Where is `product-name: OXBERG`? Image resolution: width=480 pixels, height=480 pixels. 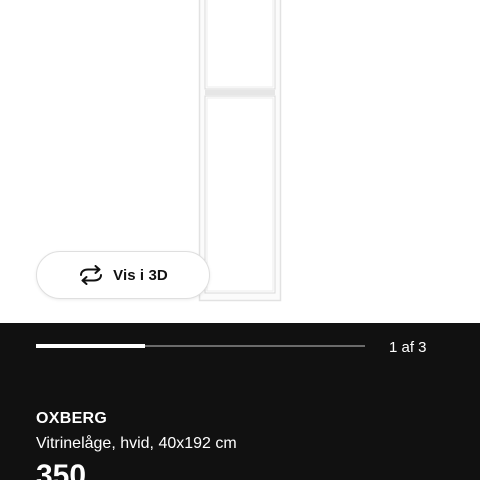 product-name: OXBERG is located at coordinates (72, 418).